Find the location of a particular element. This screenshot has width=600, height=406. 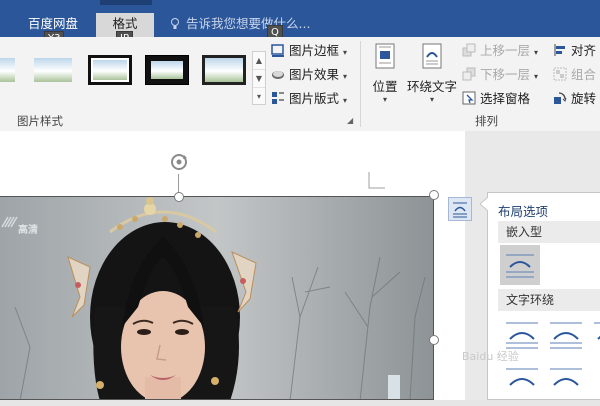

layout-options-button is located at coordinates (460, 209).